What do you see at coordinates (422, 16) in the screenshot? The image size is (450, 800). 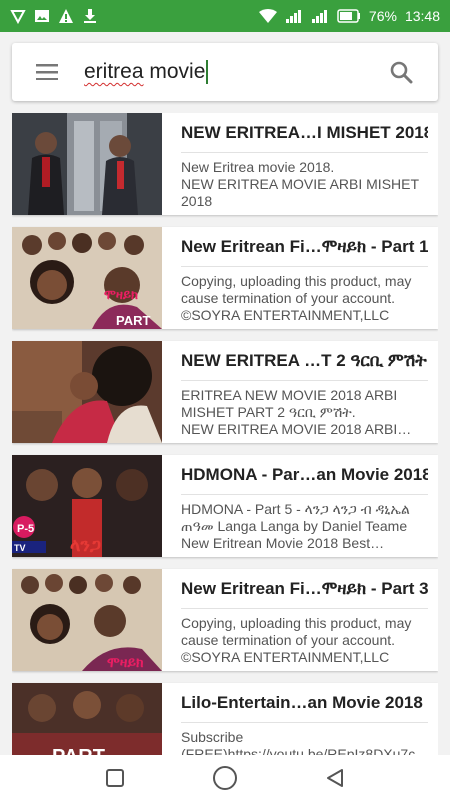 I see `clock: 13:48` at bounding box center [422, 16].